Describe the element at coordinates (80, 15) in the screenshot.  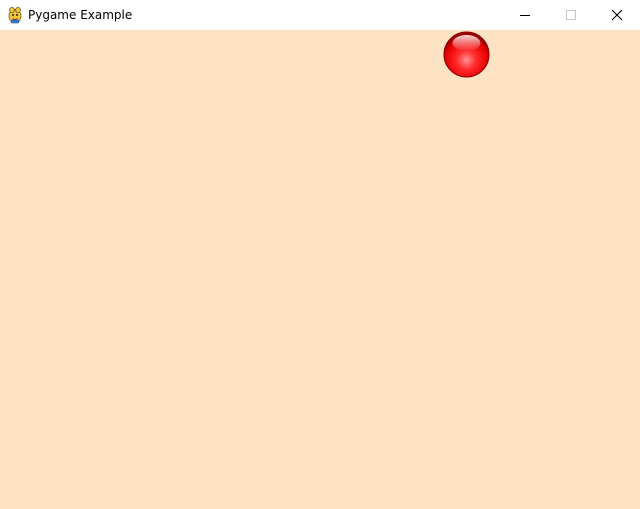
I see `window-title: Pygame Example` at that location.